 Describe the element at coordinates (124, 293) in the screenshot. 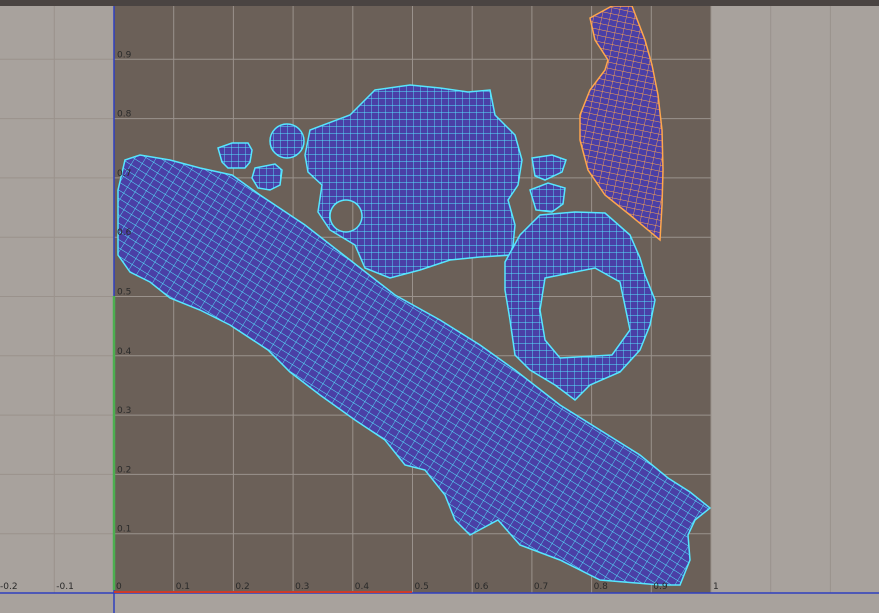

I see `v-tick-label: 0.5` at that location.